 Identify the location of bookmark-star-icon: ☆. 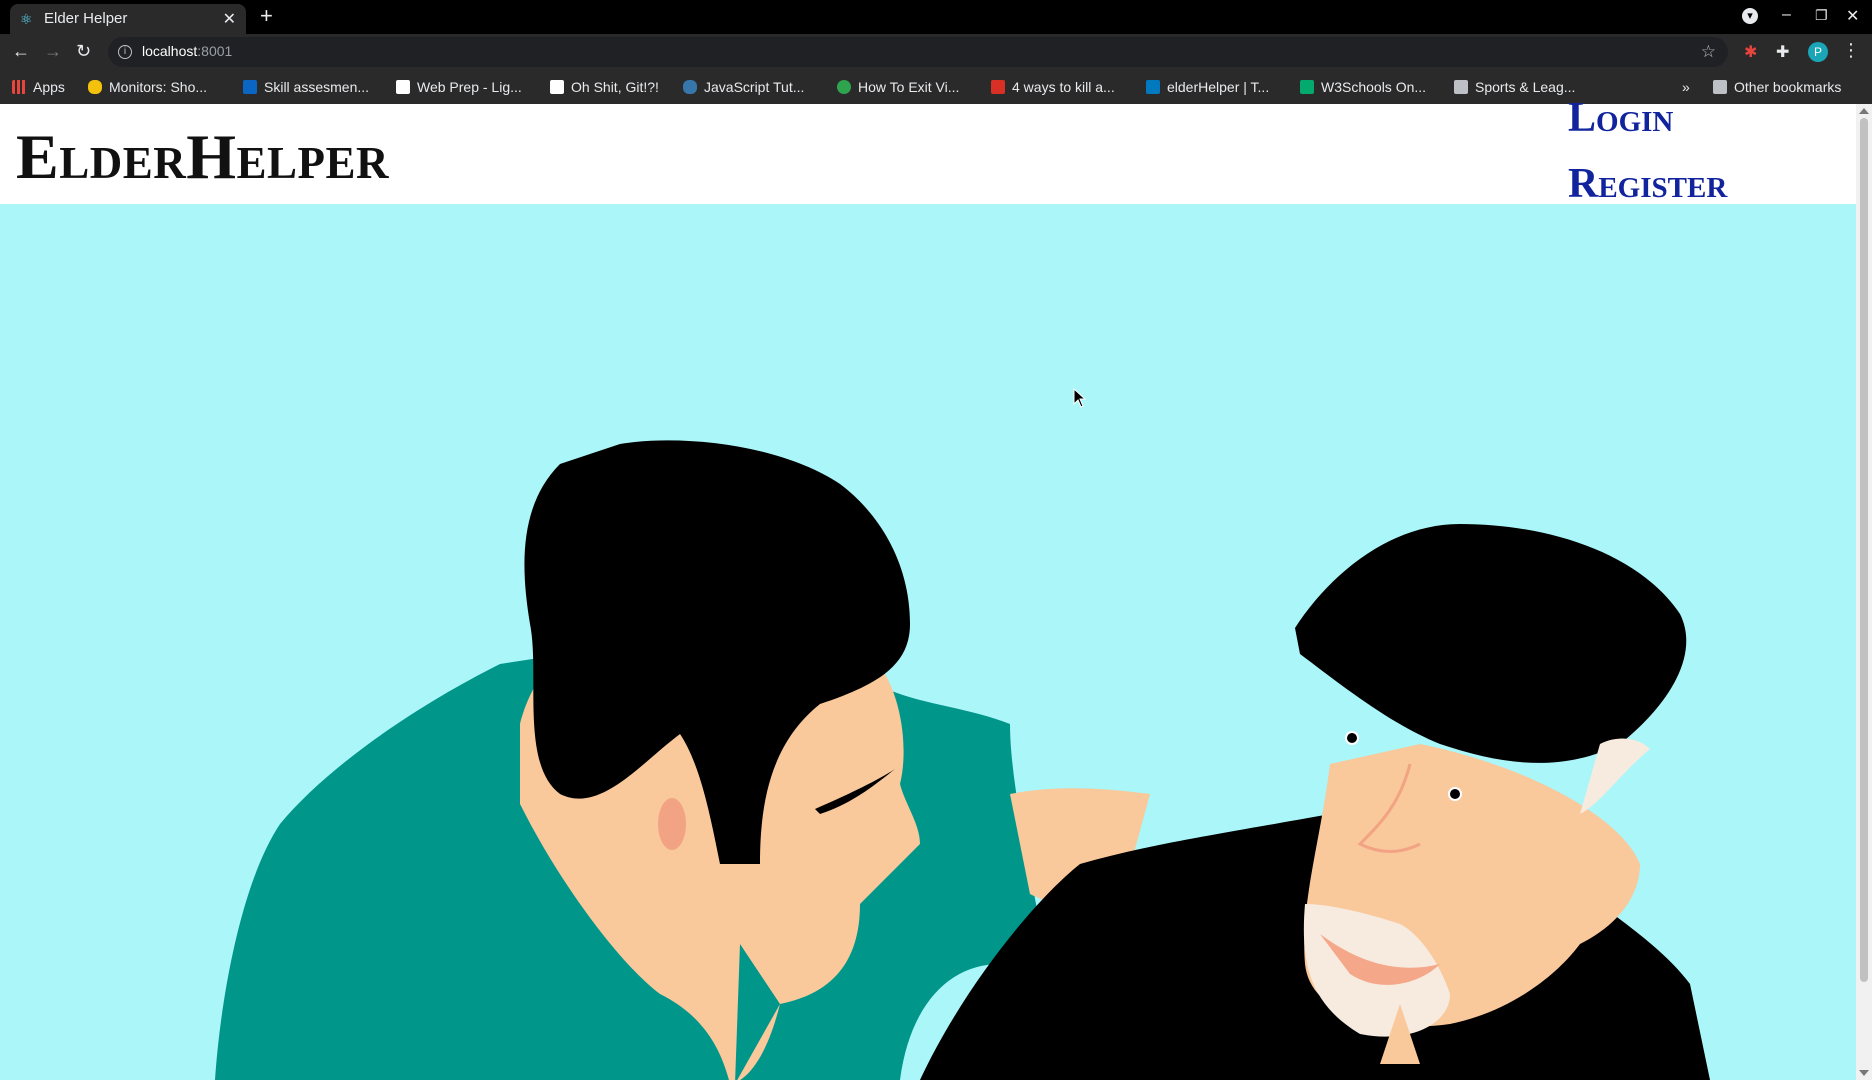
(1708, 52).